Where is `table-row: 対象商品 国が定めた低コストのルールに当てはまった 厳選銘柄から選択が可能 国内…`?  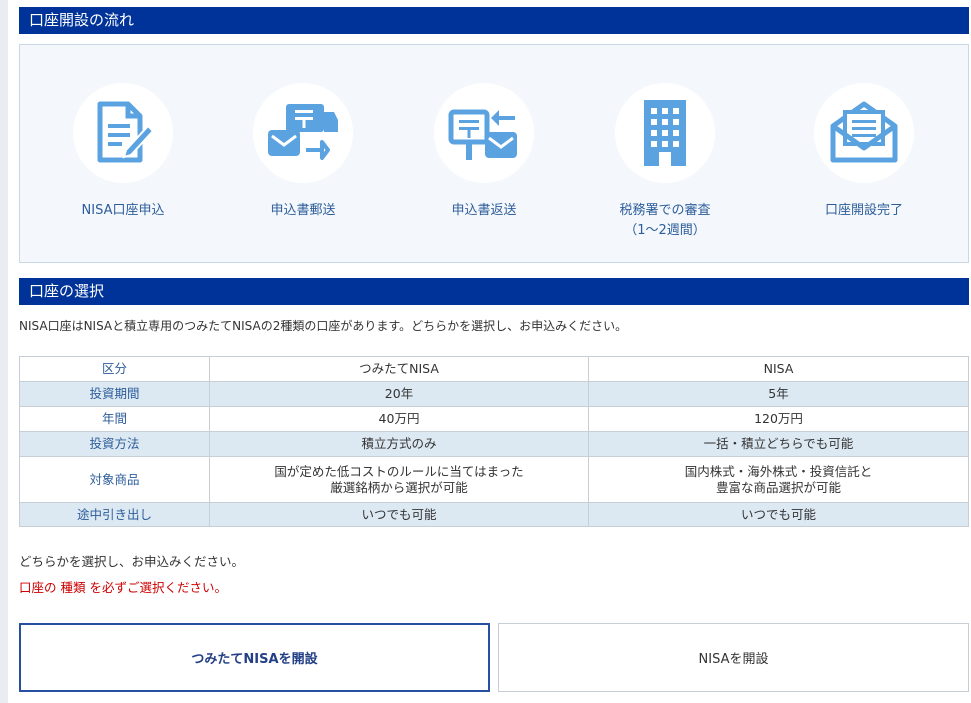 table-row: 対象商品 国が定めた低コストのルールに当てはまった 厳選銘柄から選択が可能 国内… is located at coordinates (494, 479).